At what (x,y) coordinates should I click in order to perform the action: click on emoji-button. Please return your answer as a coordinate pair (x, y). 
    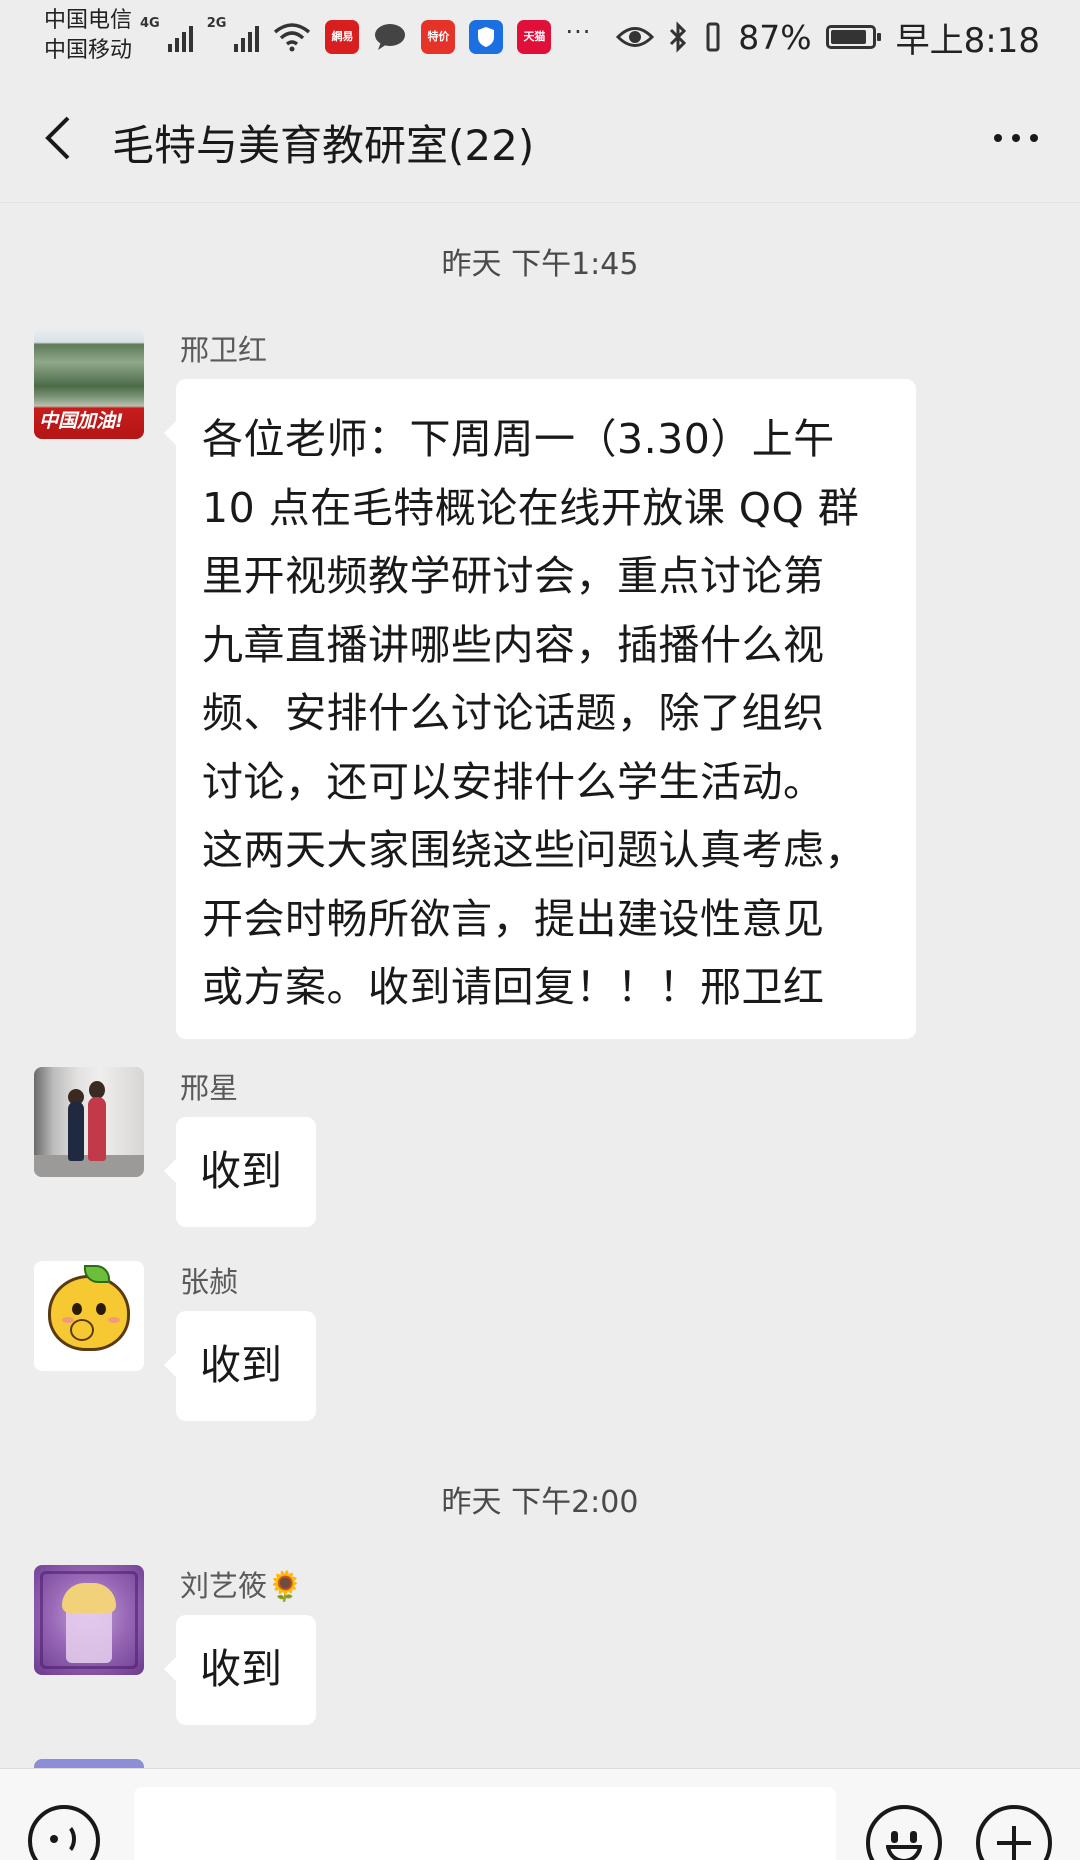
    Looking at the image, I should click on (904, 1832).